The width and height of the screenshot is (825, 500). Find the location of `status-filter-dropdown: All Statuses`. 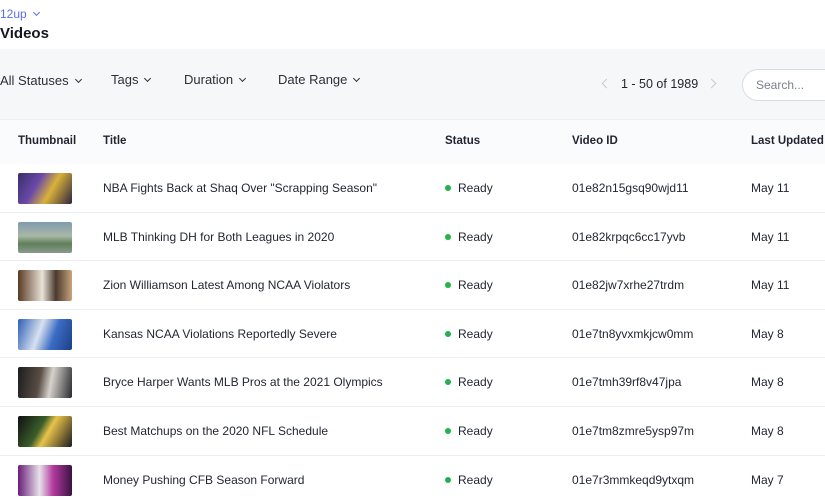

status-filter-dropdown: All Statuses is located at coordinates (41, 80).